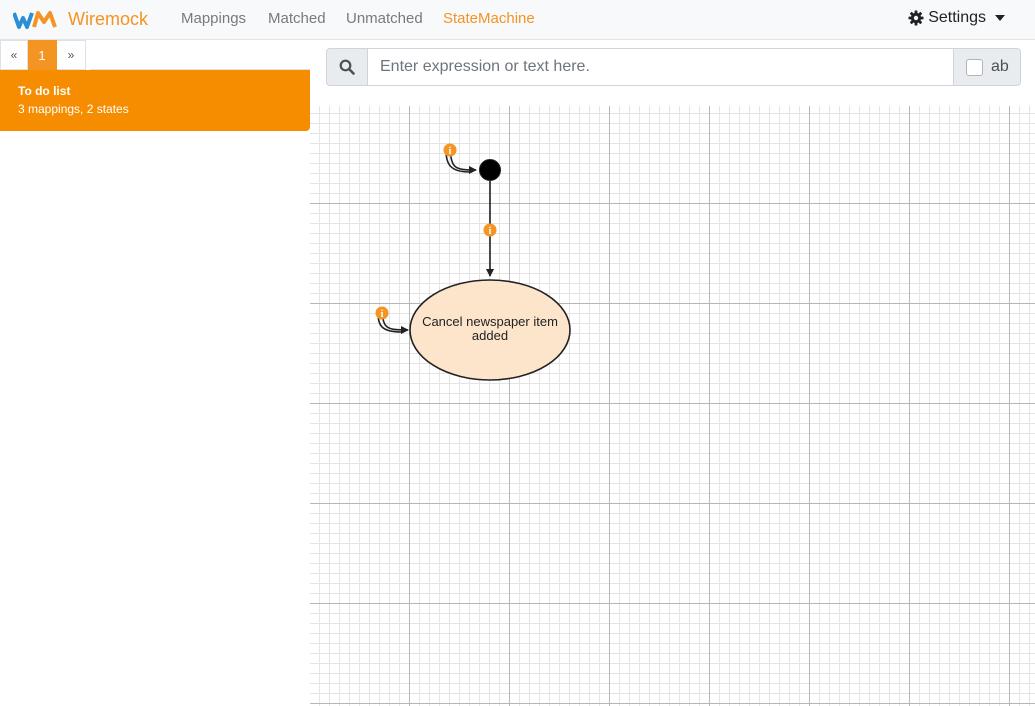 This screenshot has width=1035, height=706. I want to click on brand: Wiremock, so click(80, 20).